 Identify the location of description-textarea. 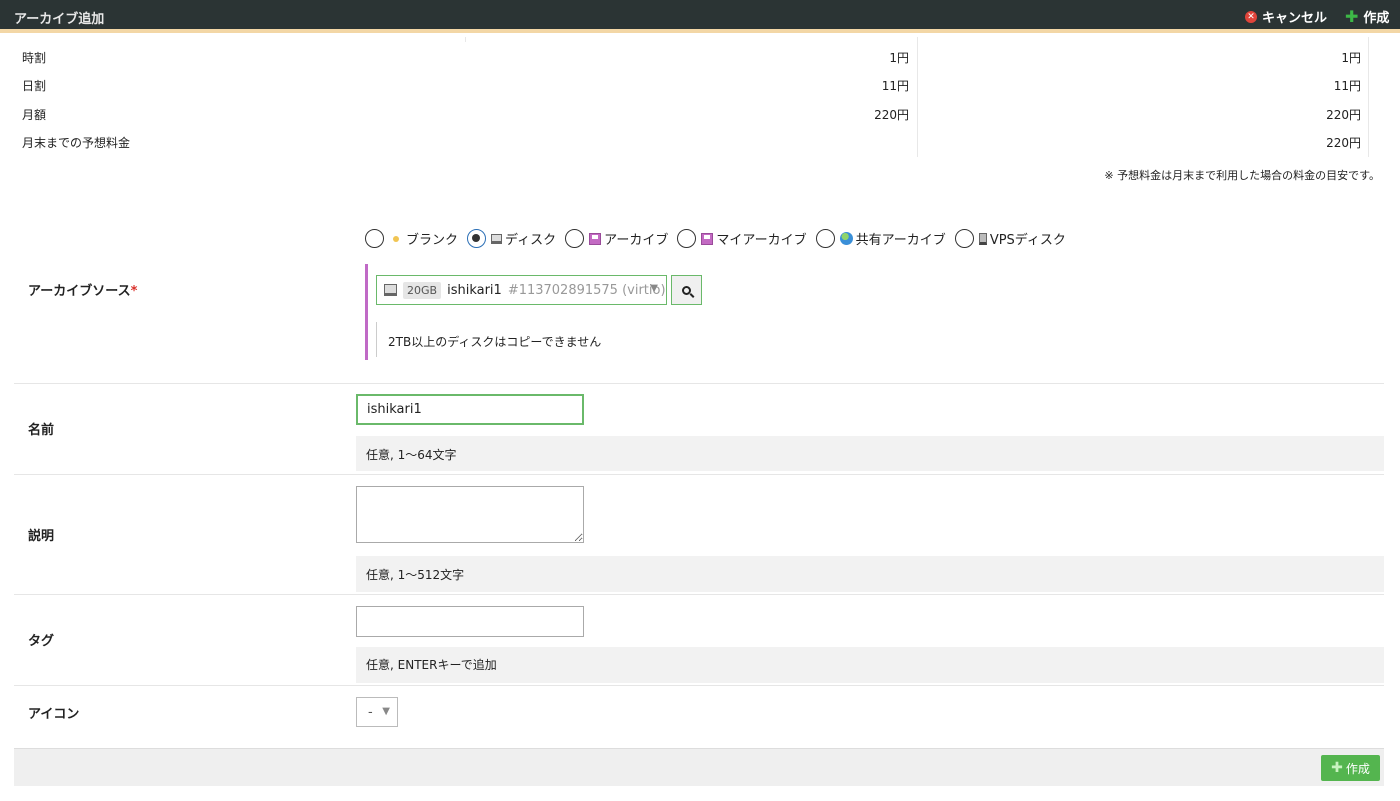
(470, 514).